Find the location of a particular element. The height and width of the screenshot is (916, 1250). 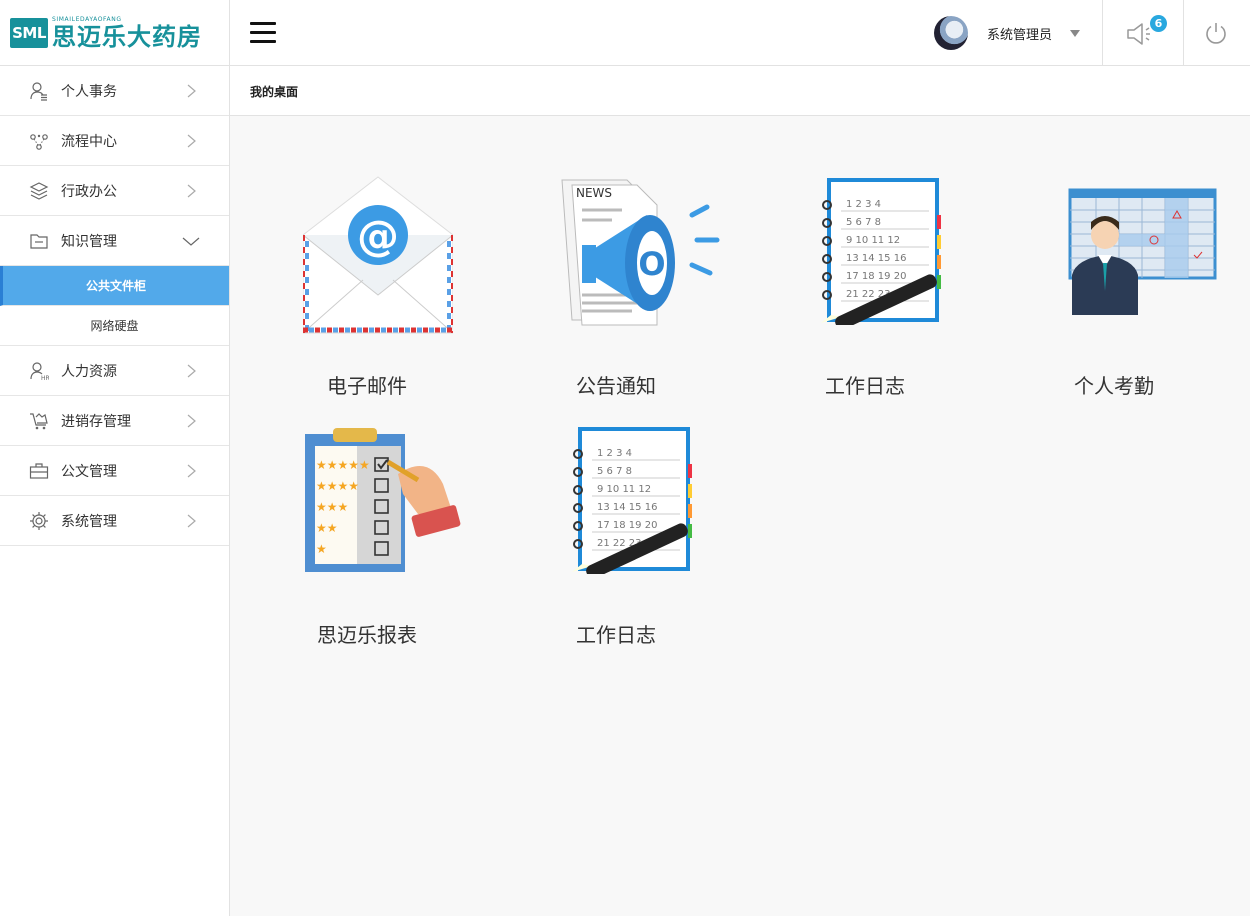

sidebar-subitem-public-files: 公共文件柜 is located at coordinates (114, 286).